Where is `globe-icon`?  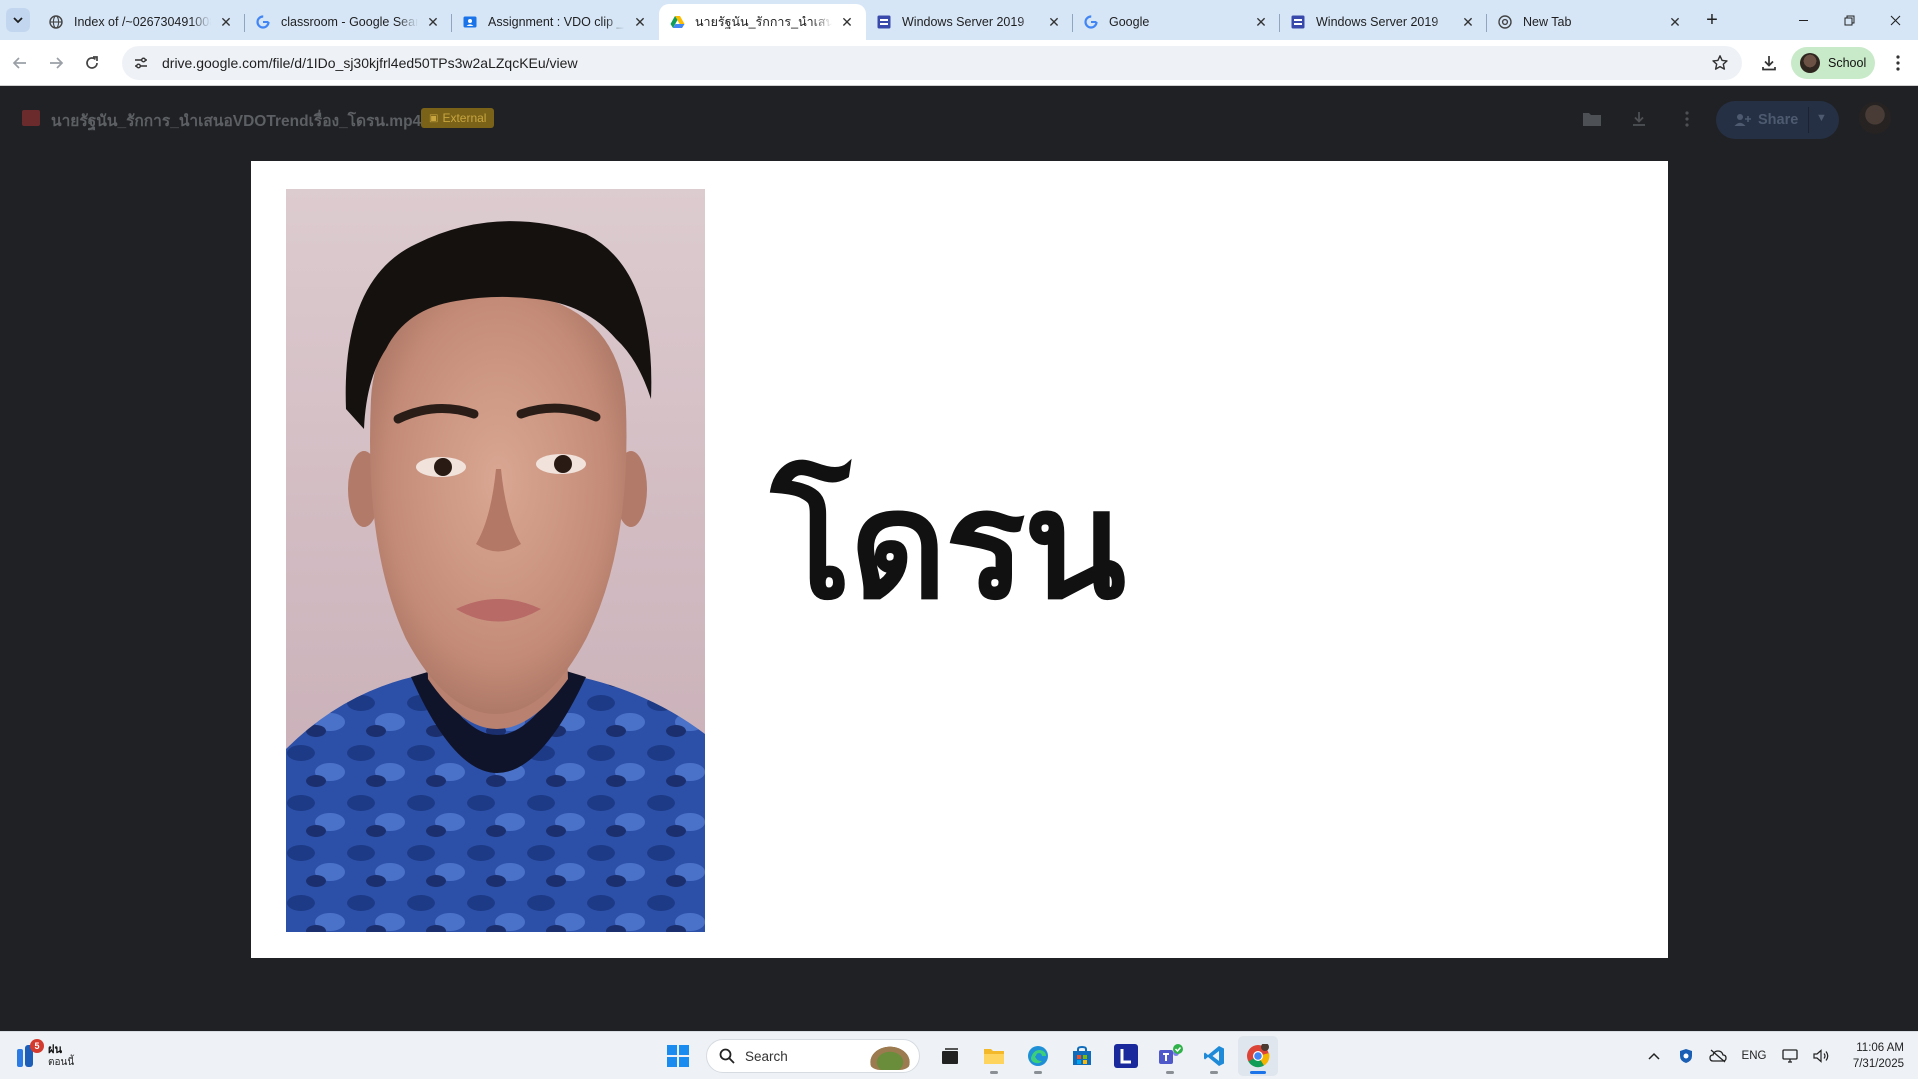
globe-icon is located at coordinates (56, 22).